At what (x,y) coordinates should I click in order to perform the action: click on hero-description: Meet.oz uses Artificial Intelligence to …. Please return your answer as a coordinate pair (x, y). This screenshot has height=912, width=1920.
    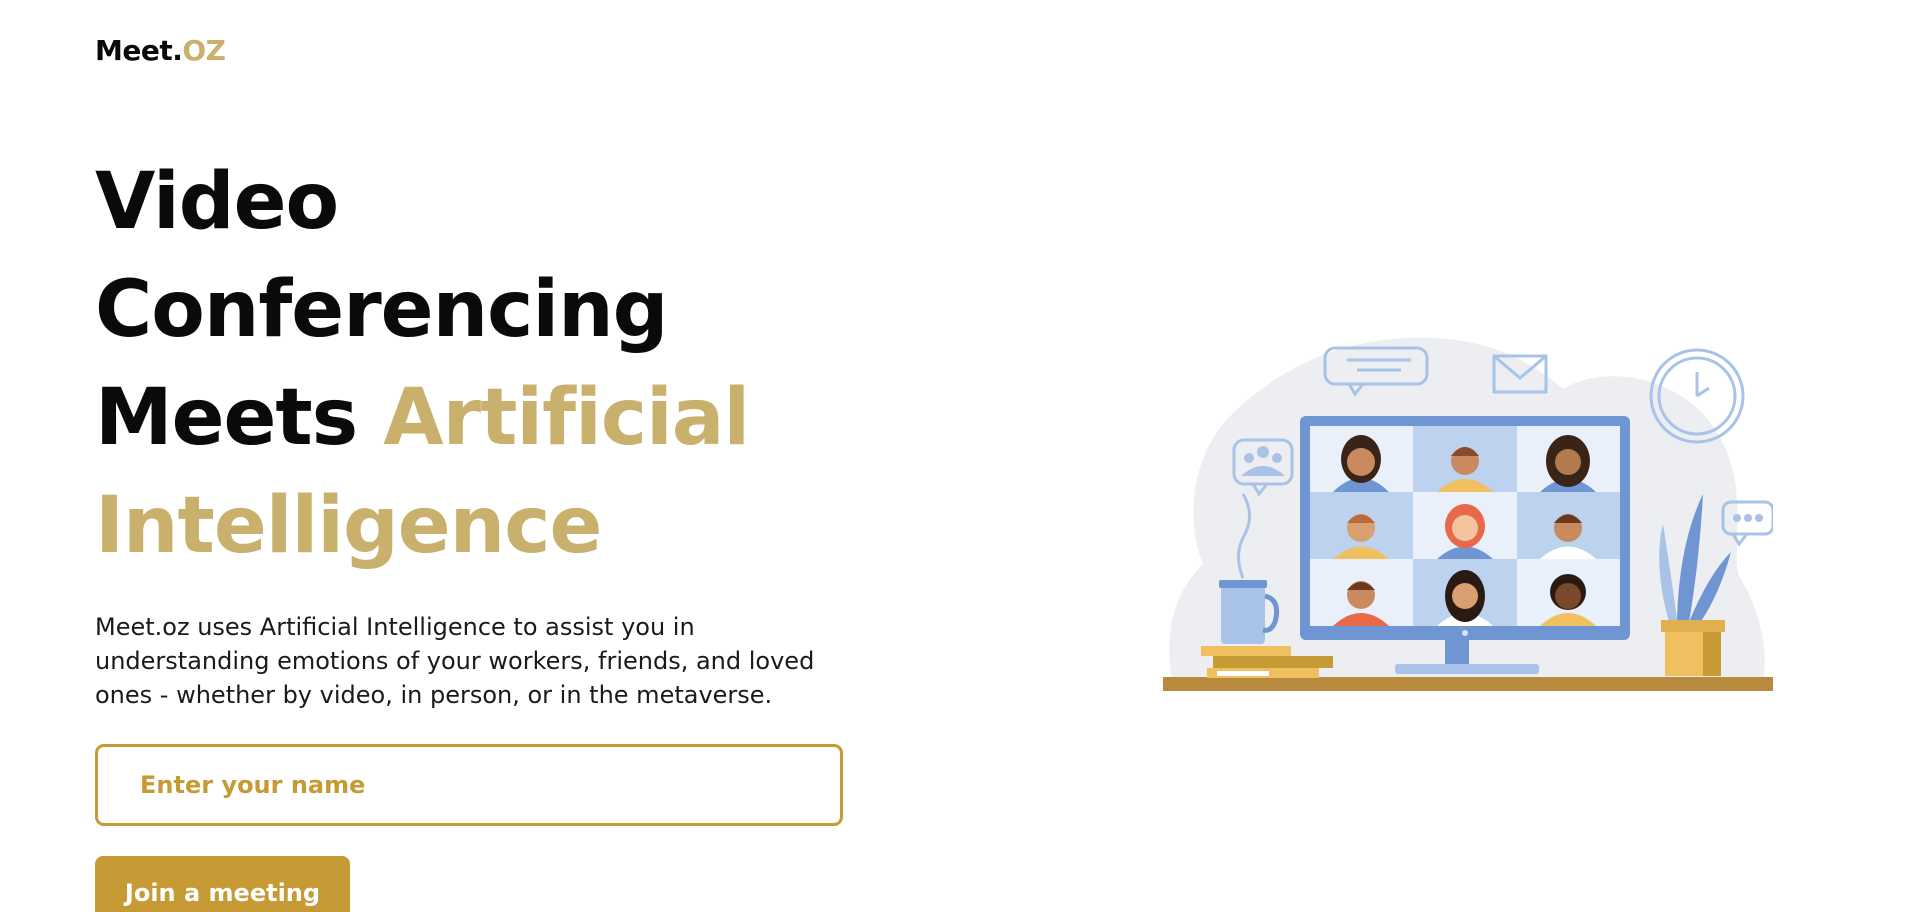
    Looking at the image, I should click on (455, 661).